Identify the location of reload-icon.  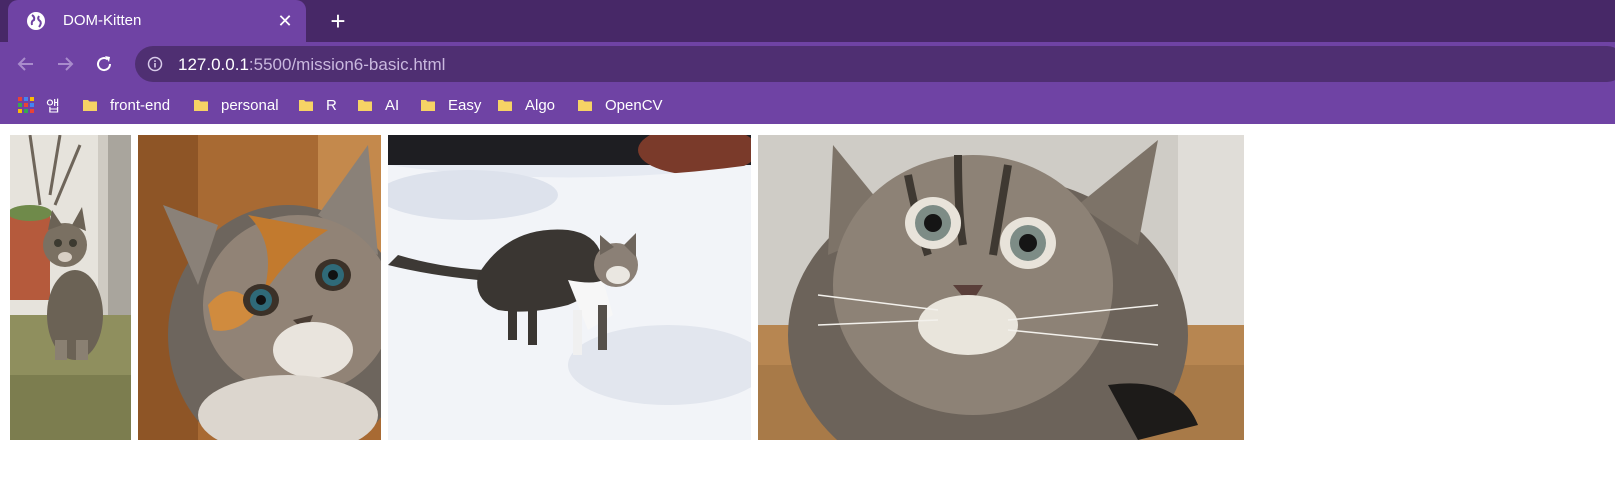
(104, 64).